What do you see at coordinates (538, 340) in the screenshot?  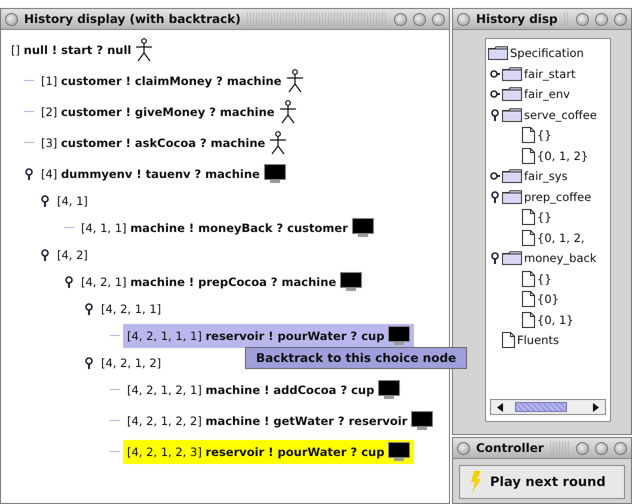 I see `tree-item: Fluents` at bounding box center [538, 340].